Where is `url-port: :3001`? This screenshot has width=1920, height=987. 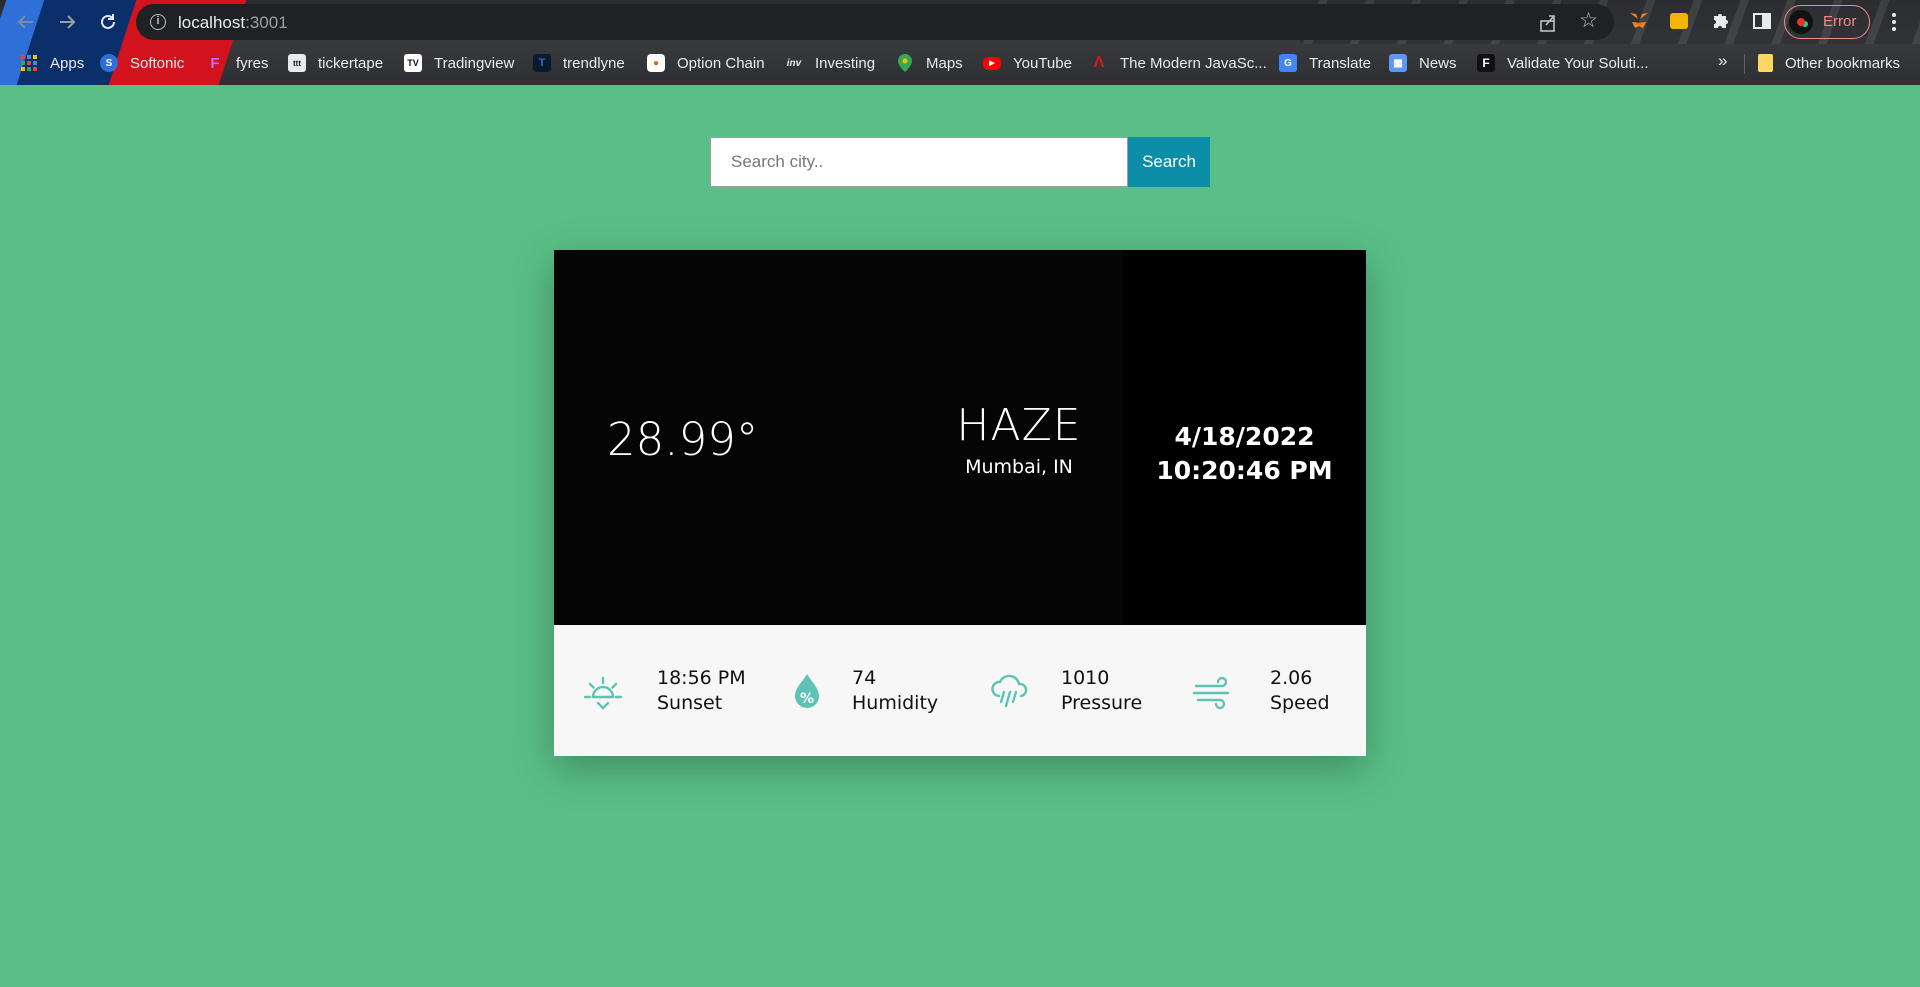
url-port: :3001 is located at coordinates (266, 22).